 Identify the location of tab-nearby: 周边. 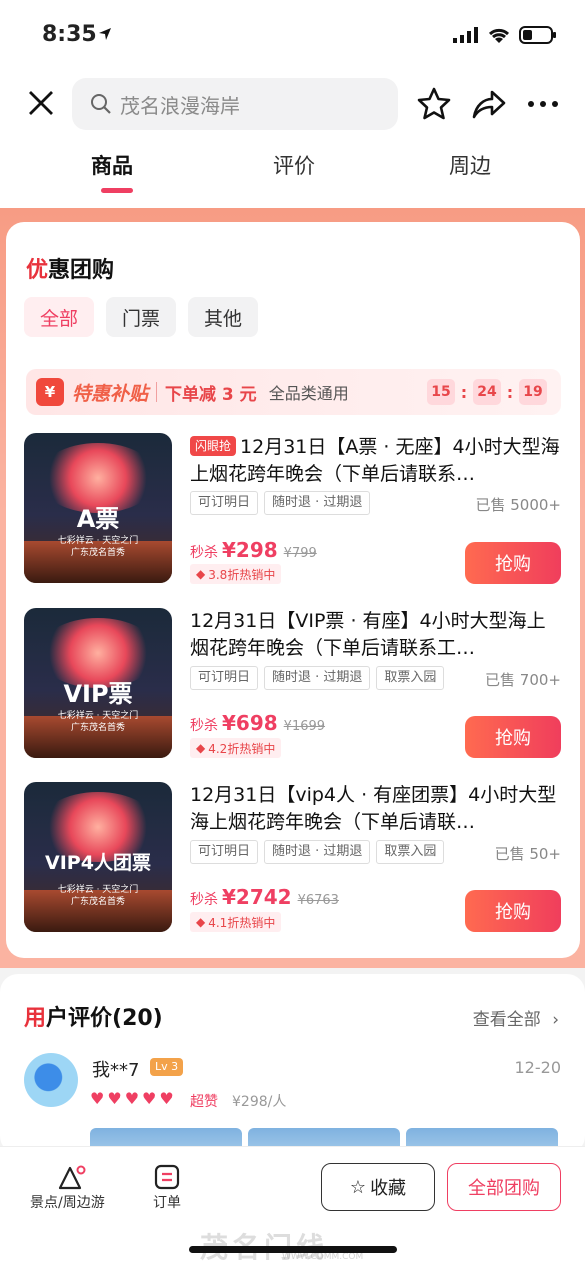
(470, 165).